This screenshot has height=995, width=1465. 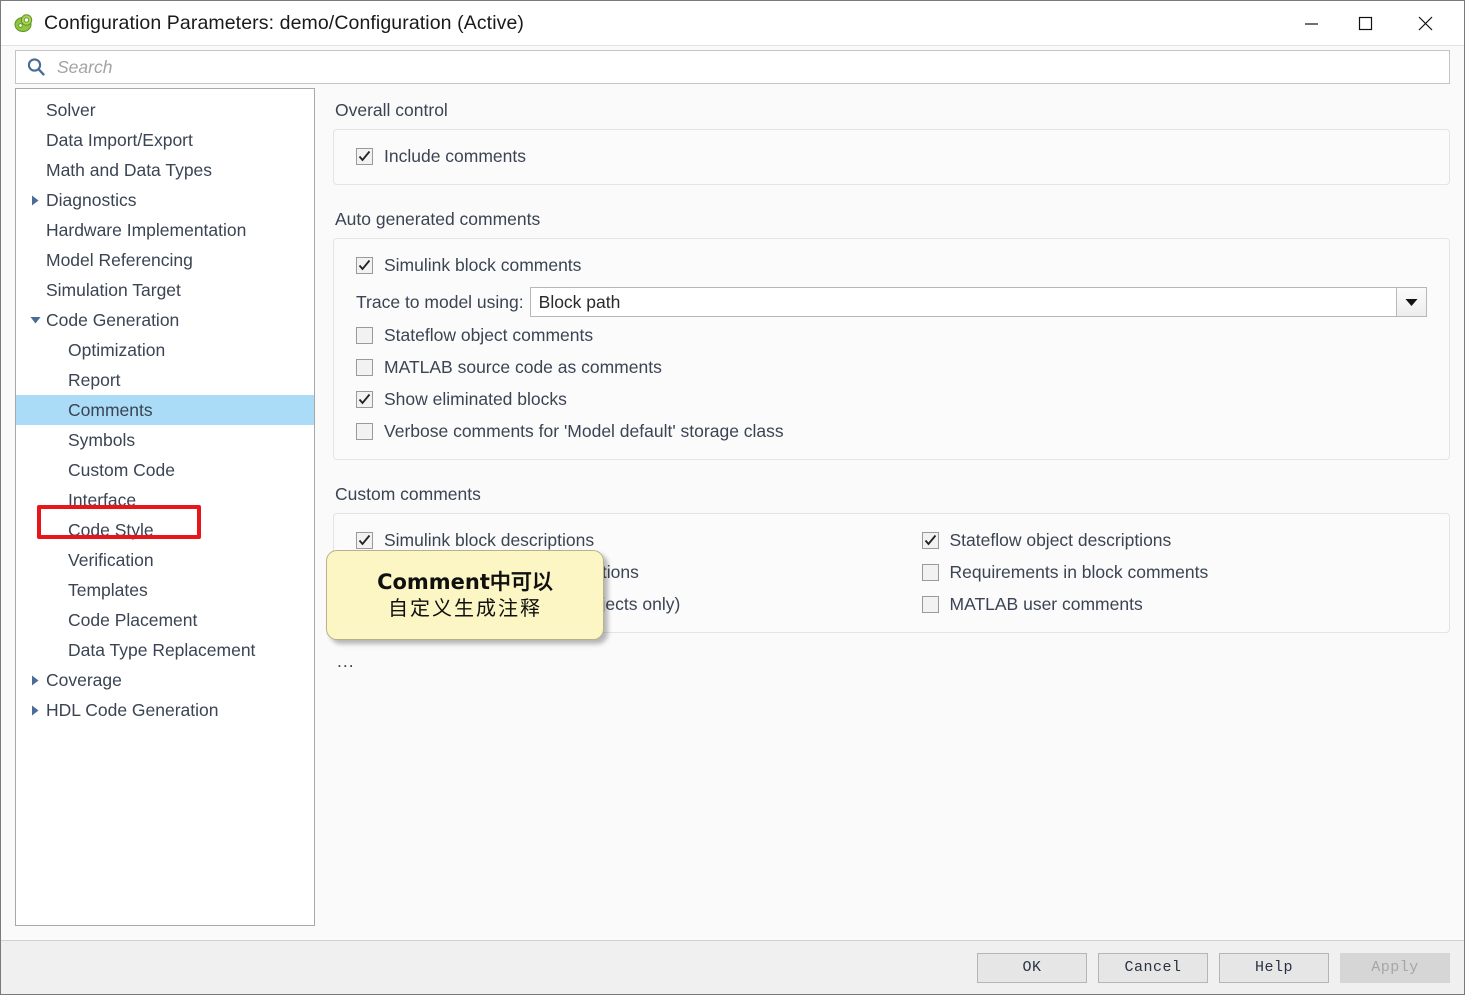 What do you see at coordinates (1079, 571) in the screenshot?
I see `checkbox-label: Requirements in block comments` at bounding box center [1079, 571].